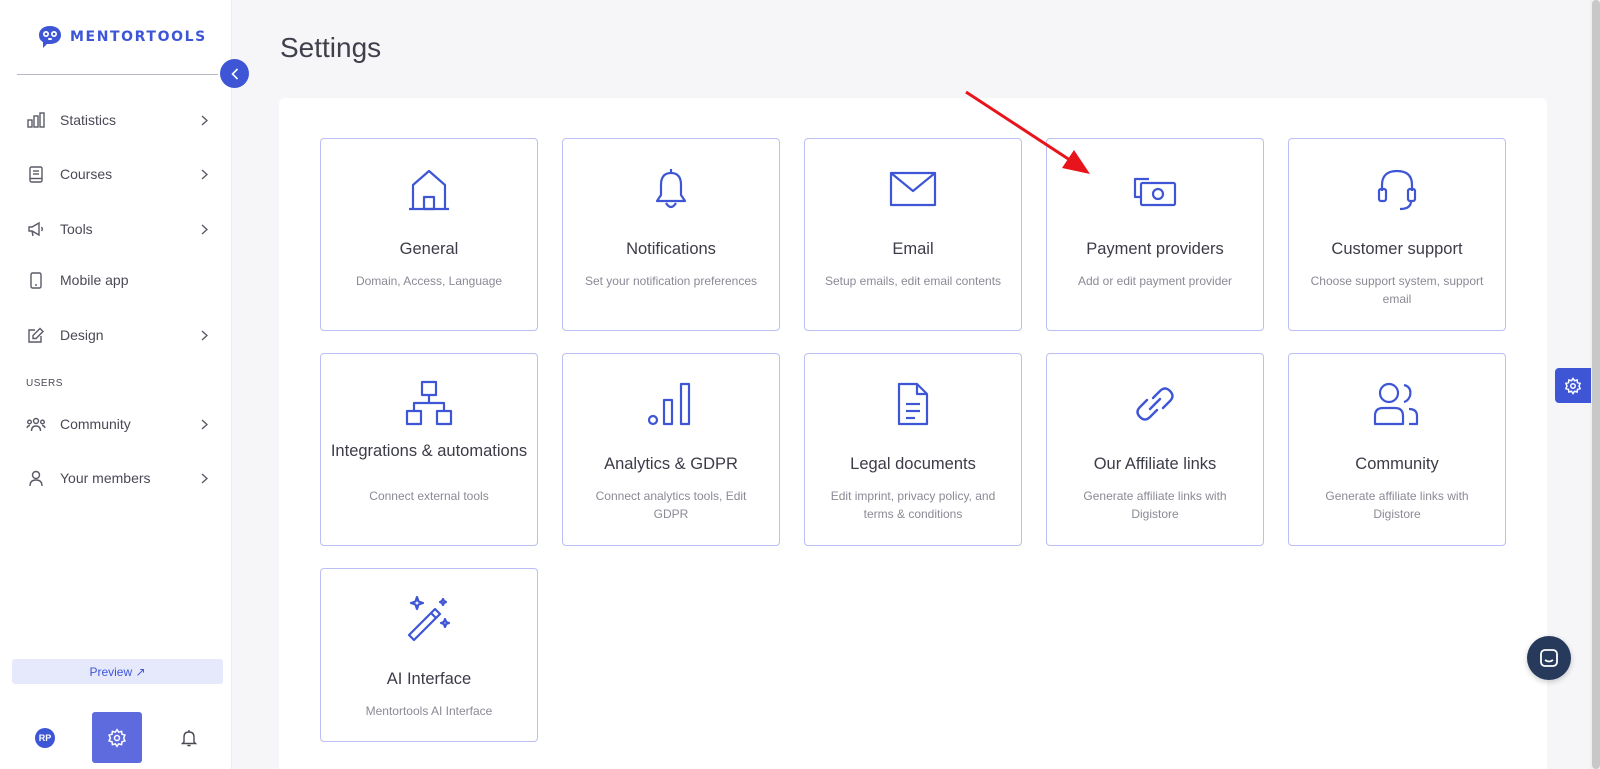 The width and height of the screenshot is (1600, 769). Describe the element at coordinates (1155, 464) in the screenshot. I see `card-title: Our Affiliate links` at that location.